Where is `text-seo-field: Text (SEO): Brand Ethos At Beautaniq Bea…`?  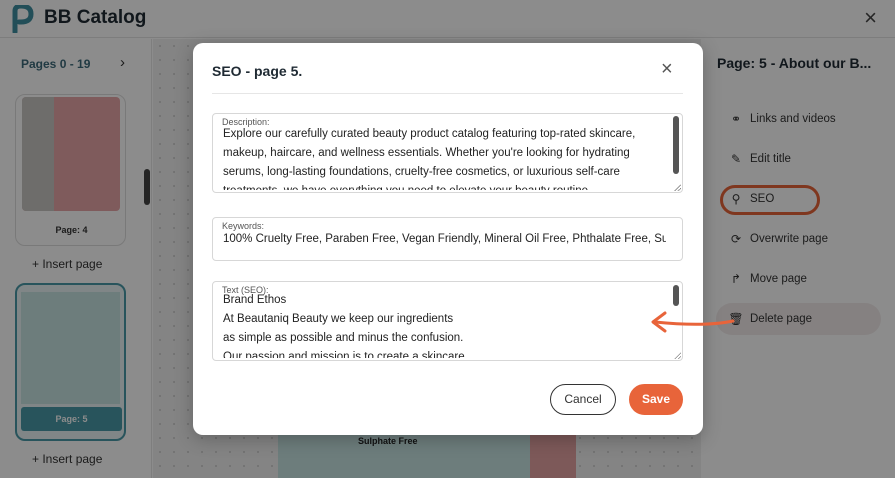
text-seo-field: Text (SEO): Brand Ethos At Beautaniq Bea… is located at coordinates (447, 321).